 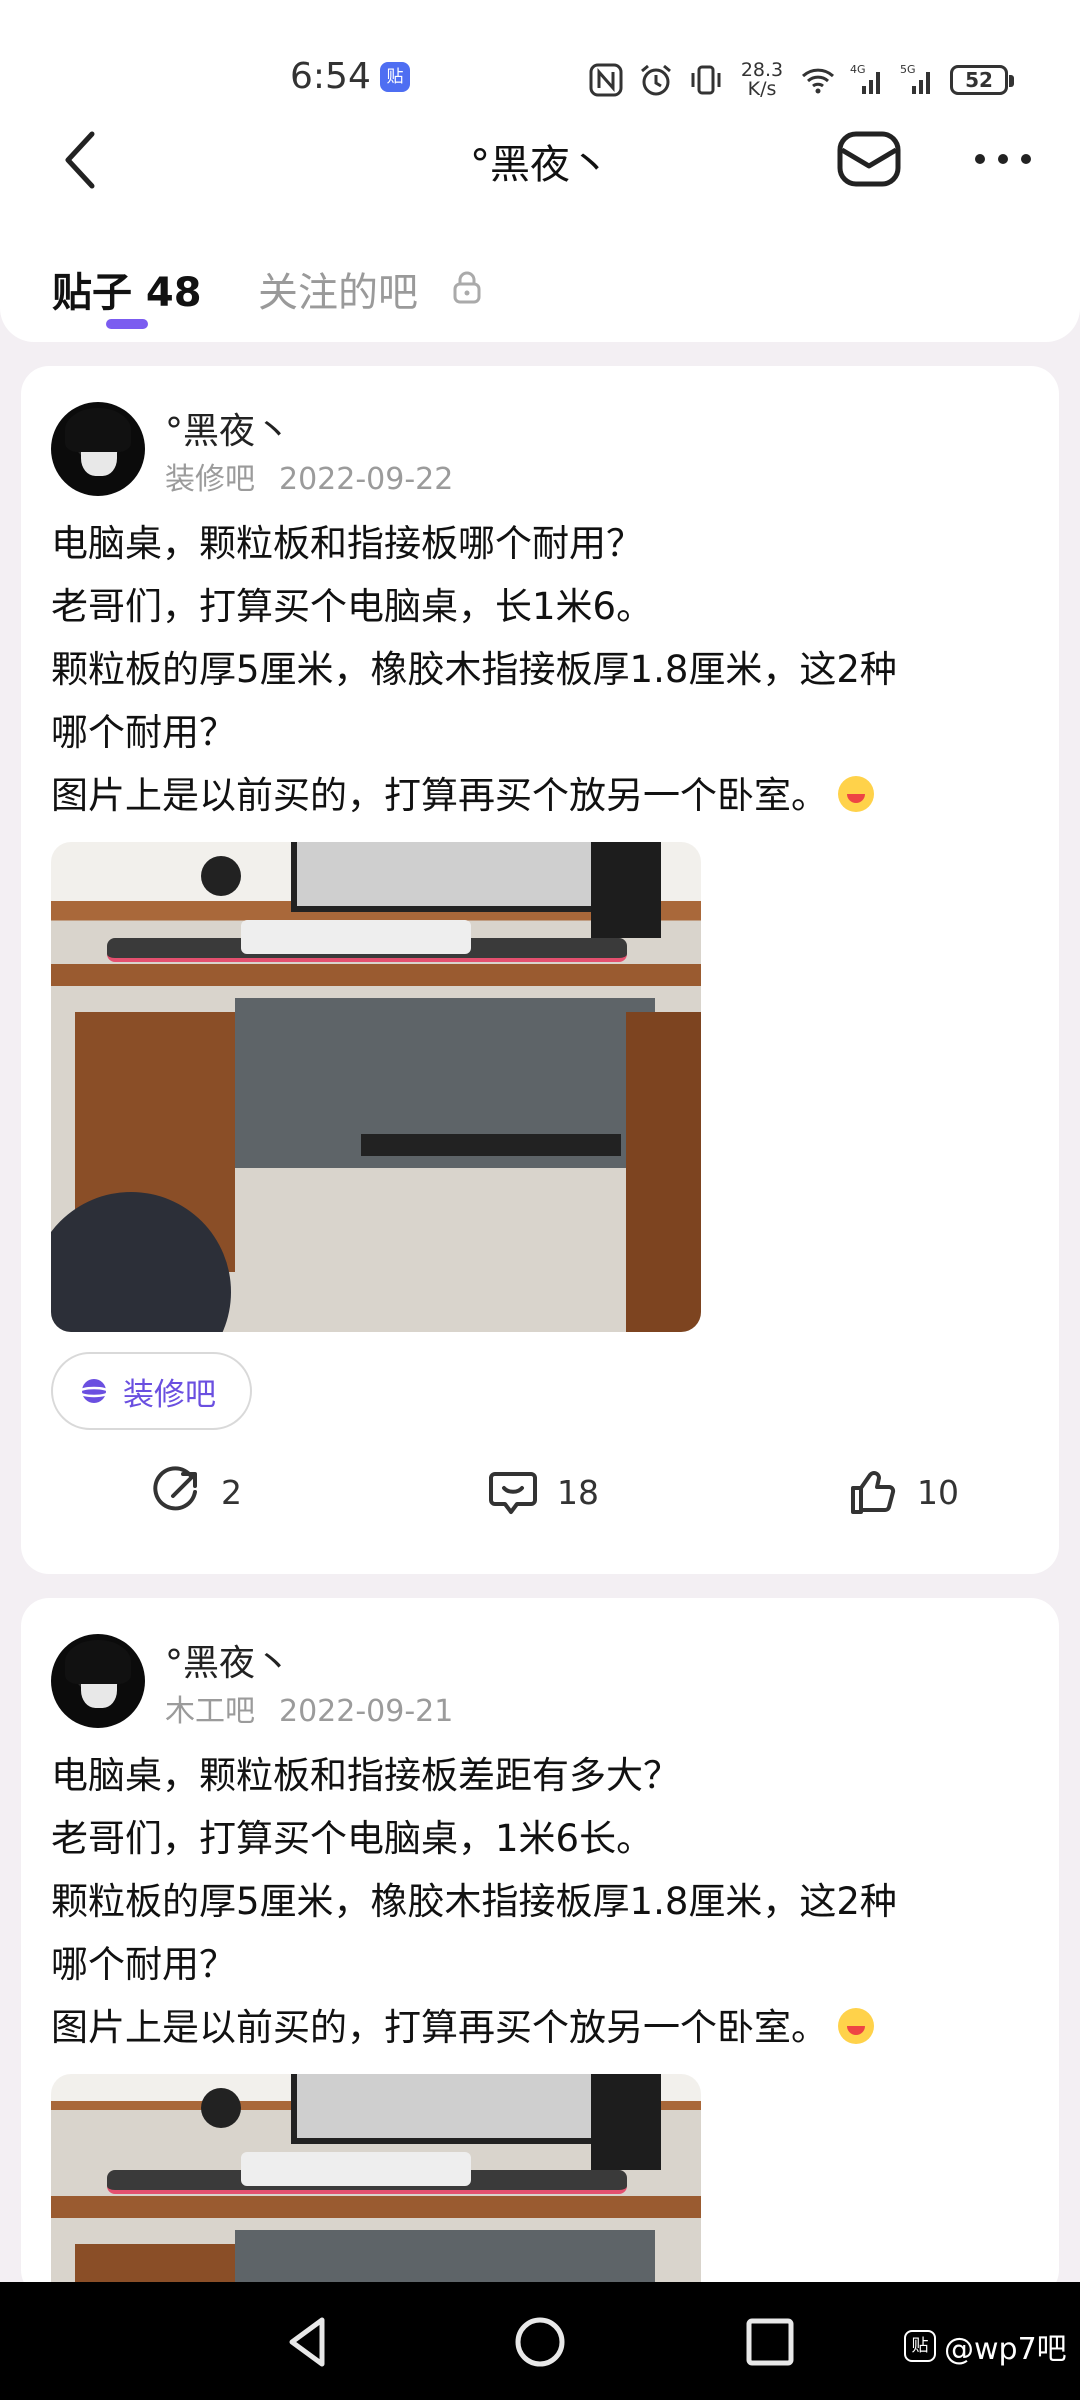 I want to click on nfc-icon, so click(x=606, y=80).